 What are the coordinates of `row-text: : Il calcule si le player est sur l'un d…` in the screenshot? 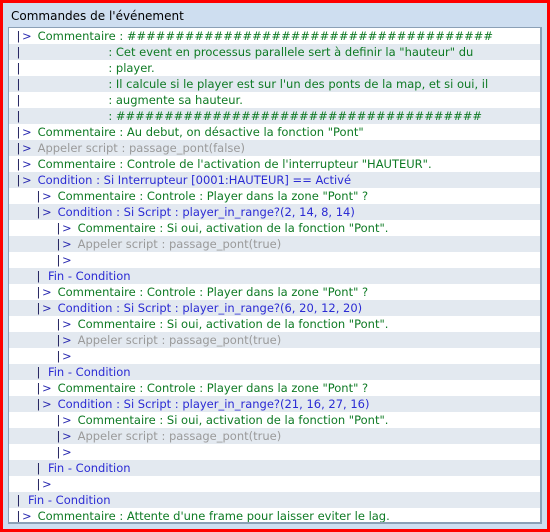 It's located at (258, 84).